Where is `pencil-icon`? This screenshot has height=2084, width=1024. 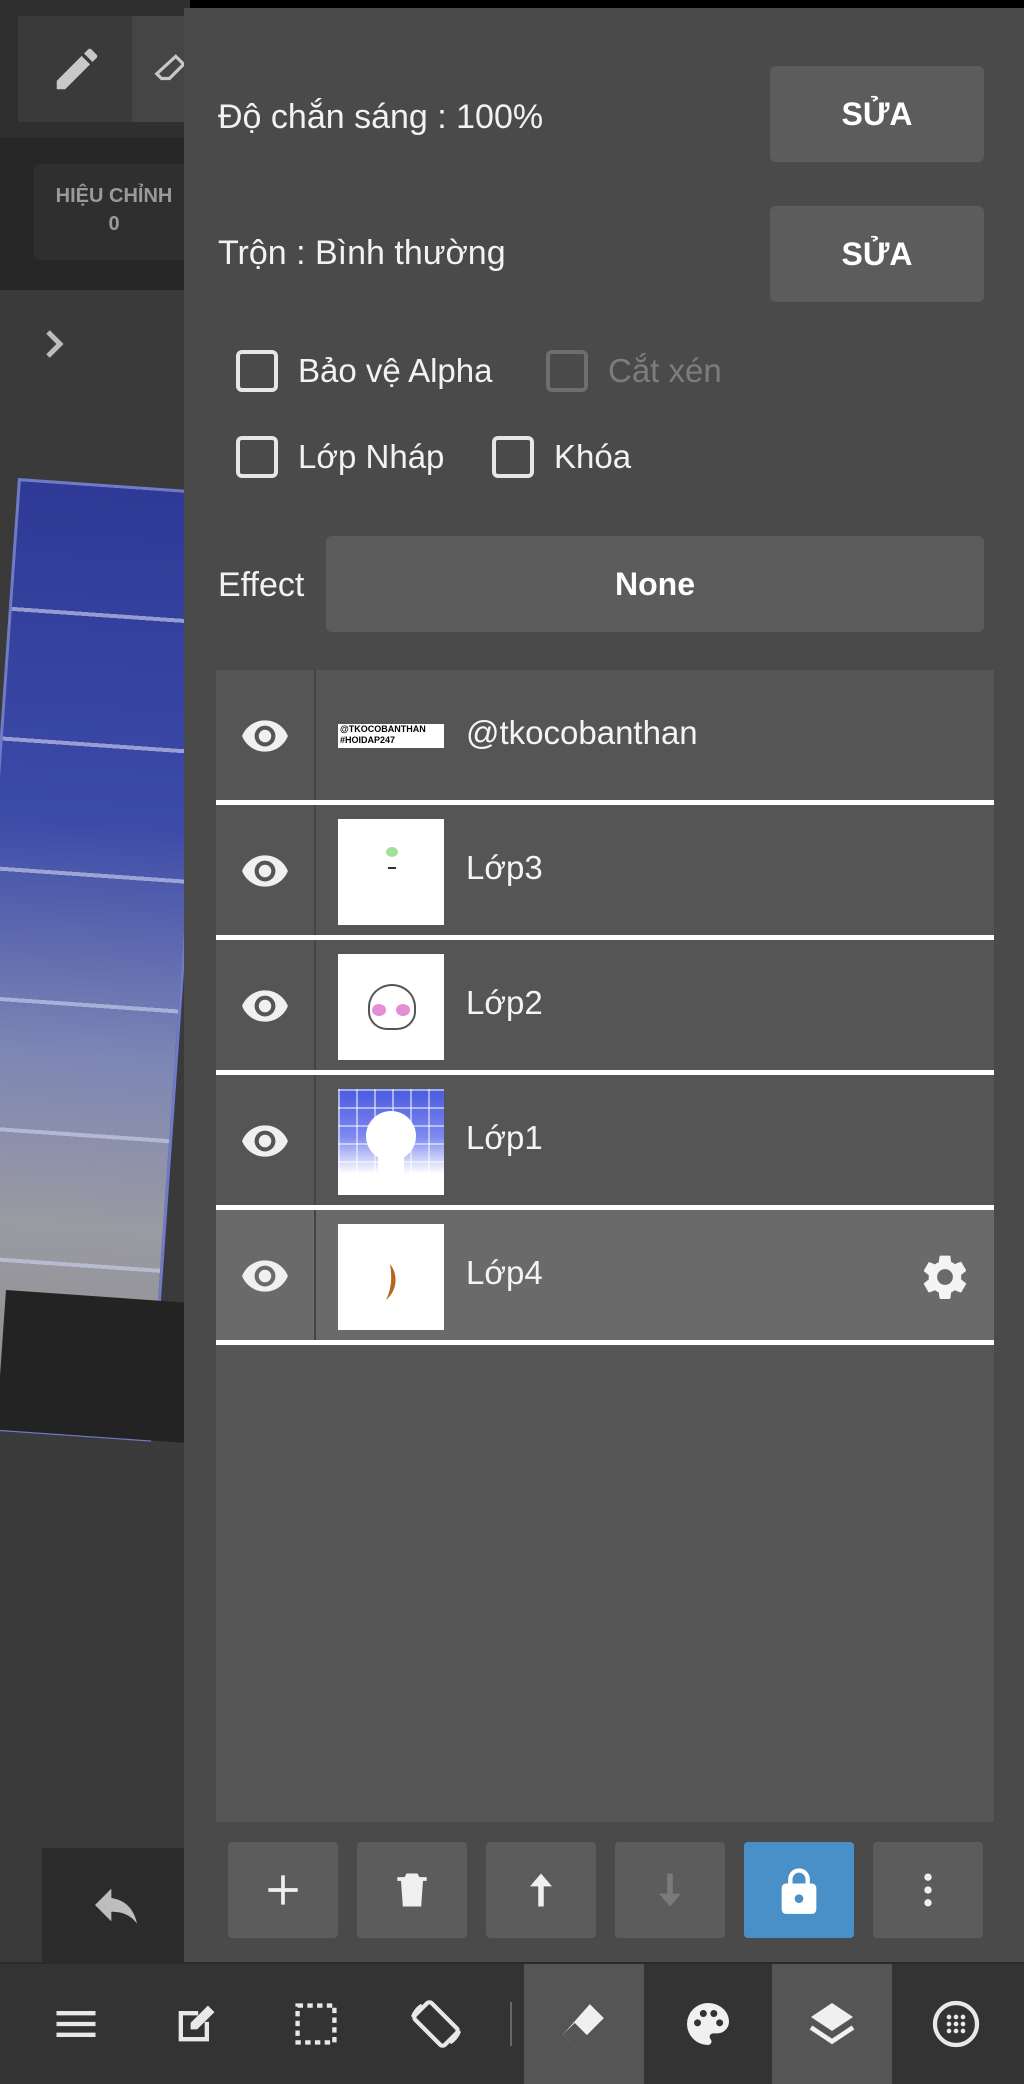 pencil-icon is located at coordinates (77, 69).